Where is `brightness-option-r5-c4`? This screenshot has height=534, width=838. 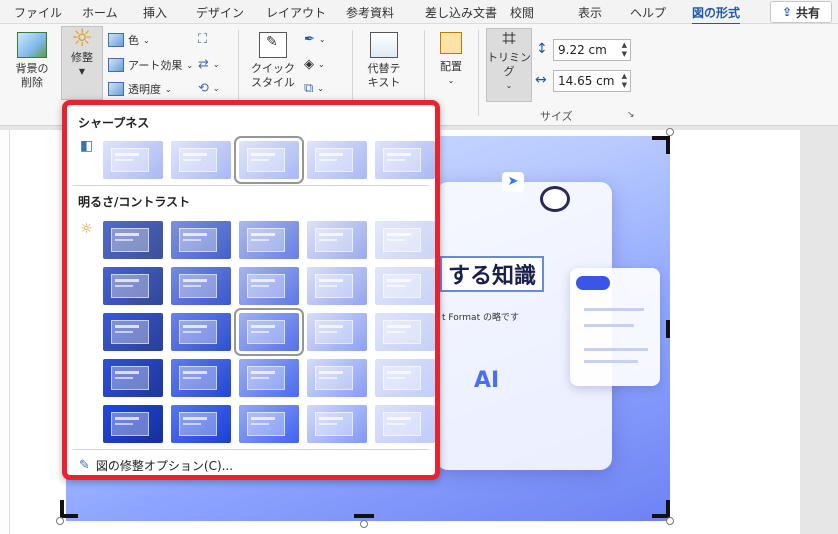 brightness-option-r5-c4 is located at coordinates (337, 424).